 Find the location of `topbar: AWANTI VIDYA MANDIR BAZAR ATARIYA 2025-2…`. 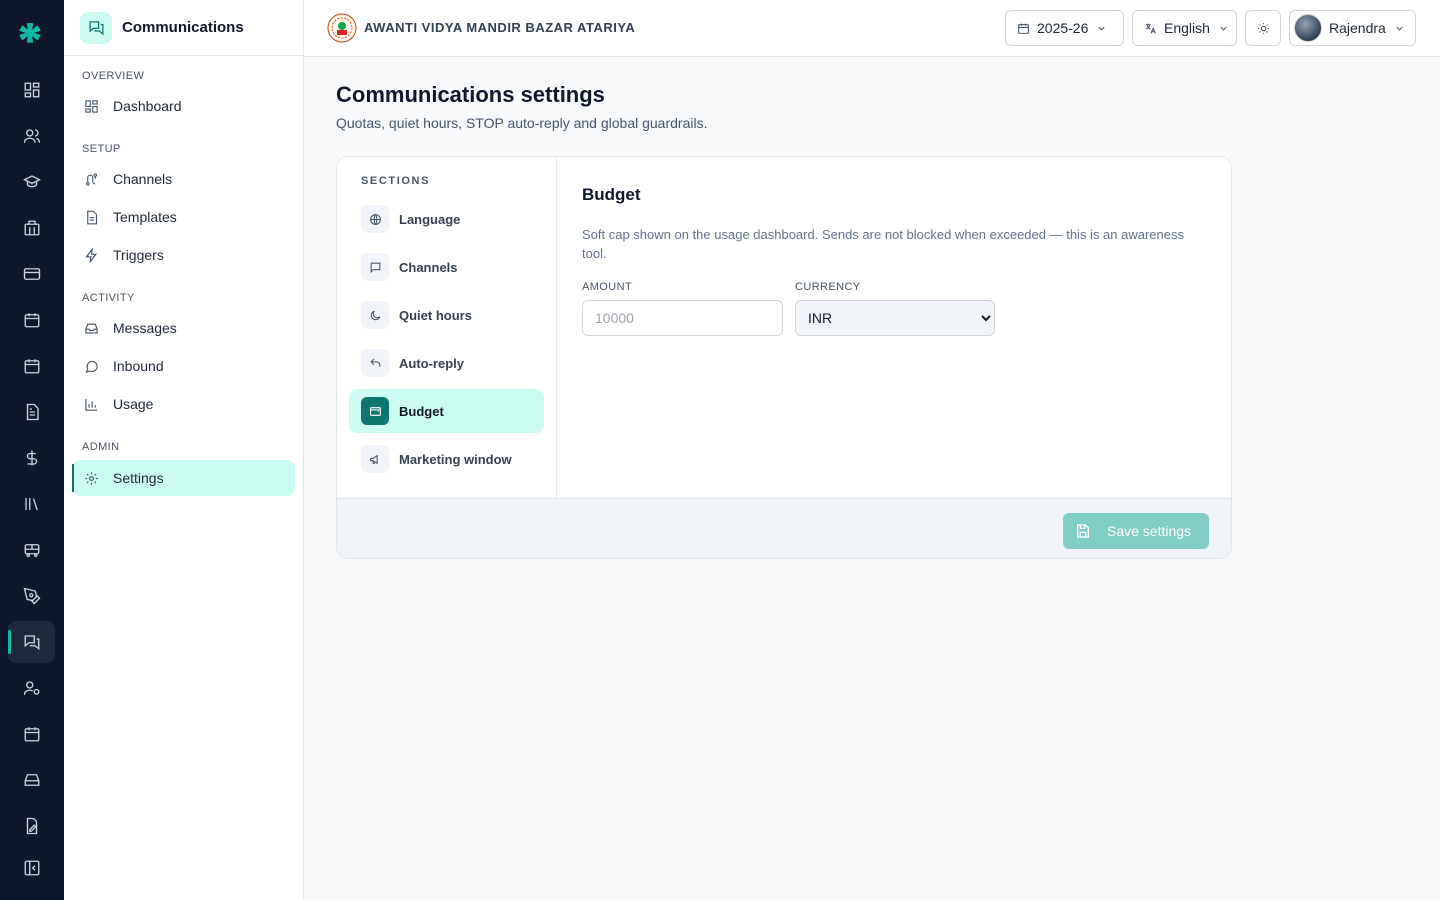

topbar: AWANTI VIDYA MANDIR BAZAR ATARIYA 2025-2… is located at coordinates (872, 28).